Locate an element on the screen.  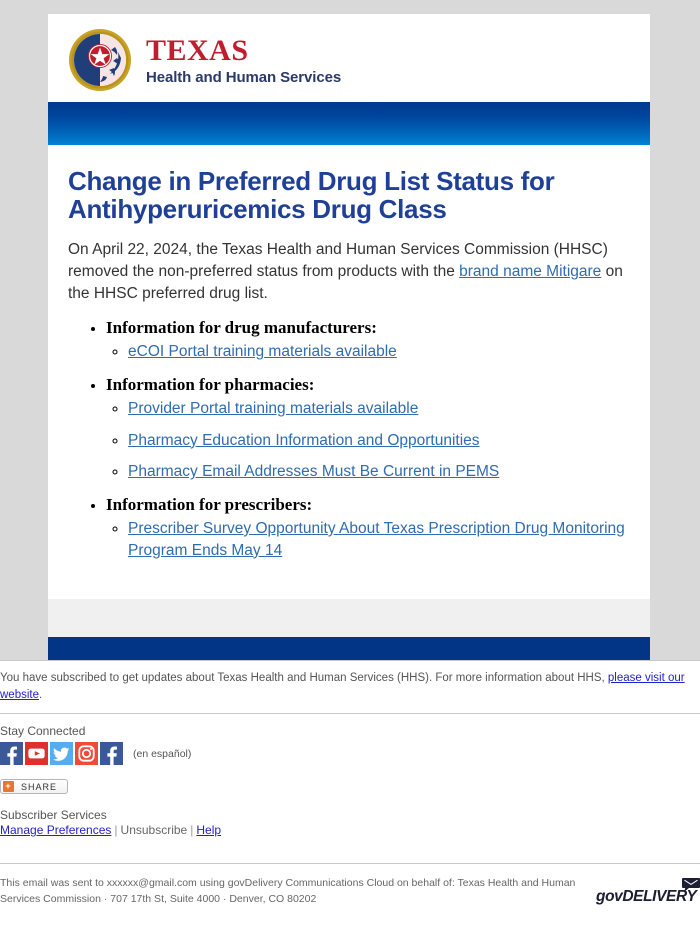
section-link: eCOI Portal training materials available is located at coordinates (262, 351).